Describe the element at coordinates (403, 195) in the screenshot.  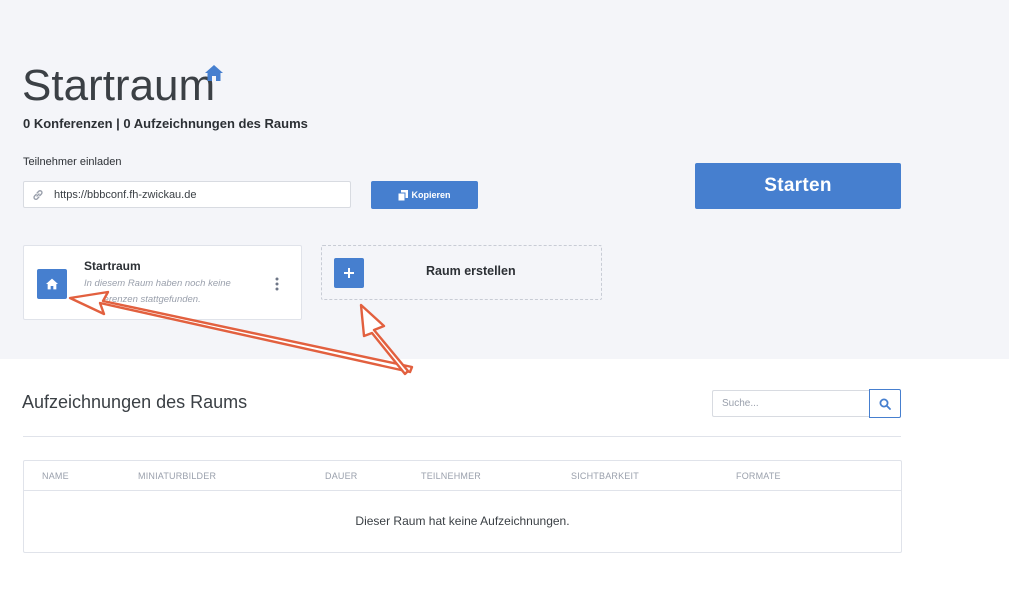
I see `copy-icon` at that location.